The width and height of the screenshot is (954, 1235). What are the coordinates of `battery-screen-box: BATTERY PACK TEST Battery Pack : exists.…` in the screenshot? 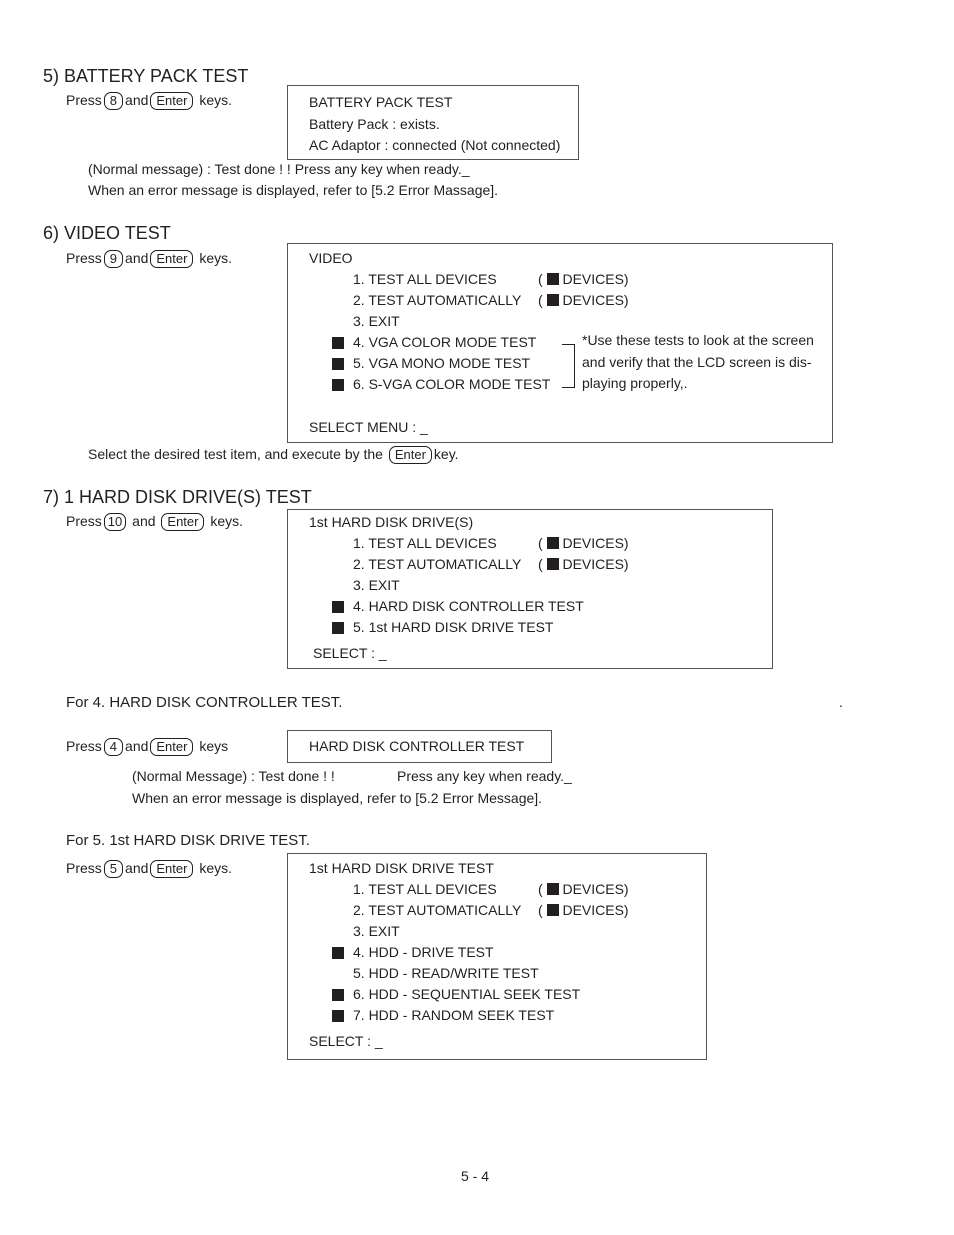 It's located at (433, 122).